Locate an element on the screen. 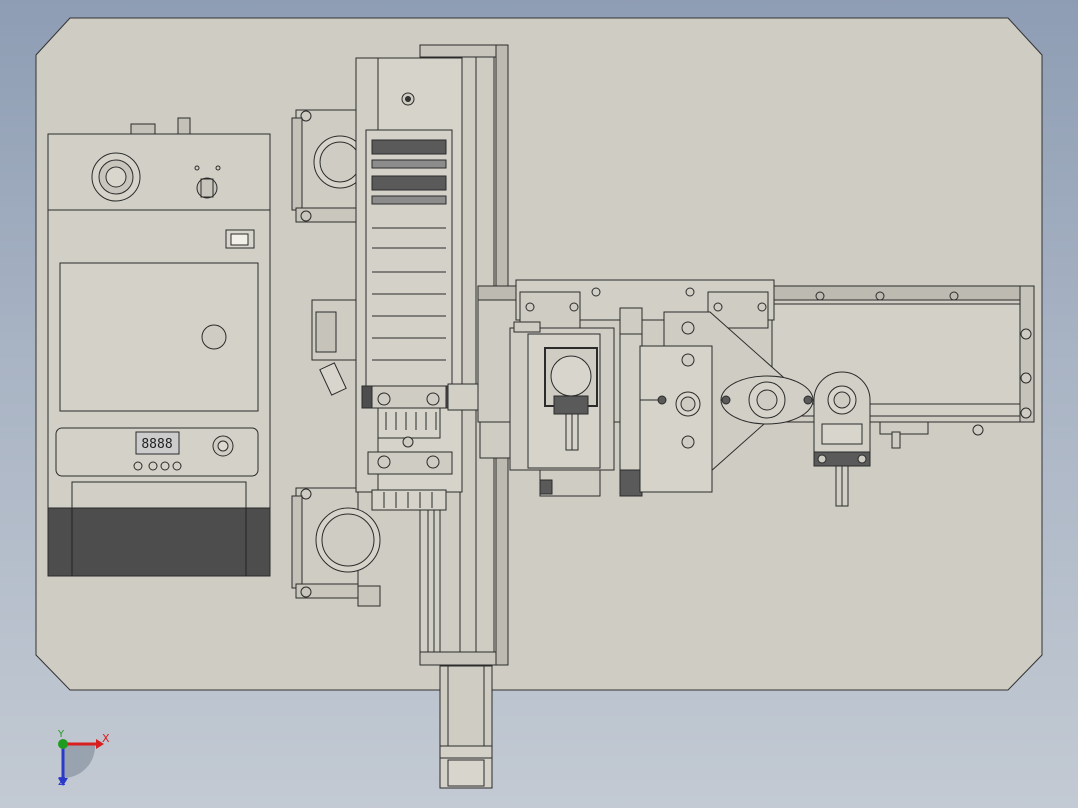 The image size is (1078, 808). z-motor-bracket is located at coordinates (562, 409).